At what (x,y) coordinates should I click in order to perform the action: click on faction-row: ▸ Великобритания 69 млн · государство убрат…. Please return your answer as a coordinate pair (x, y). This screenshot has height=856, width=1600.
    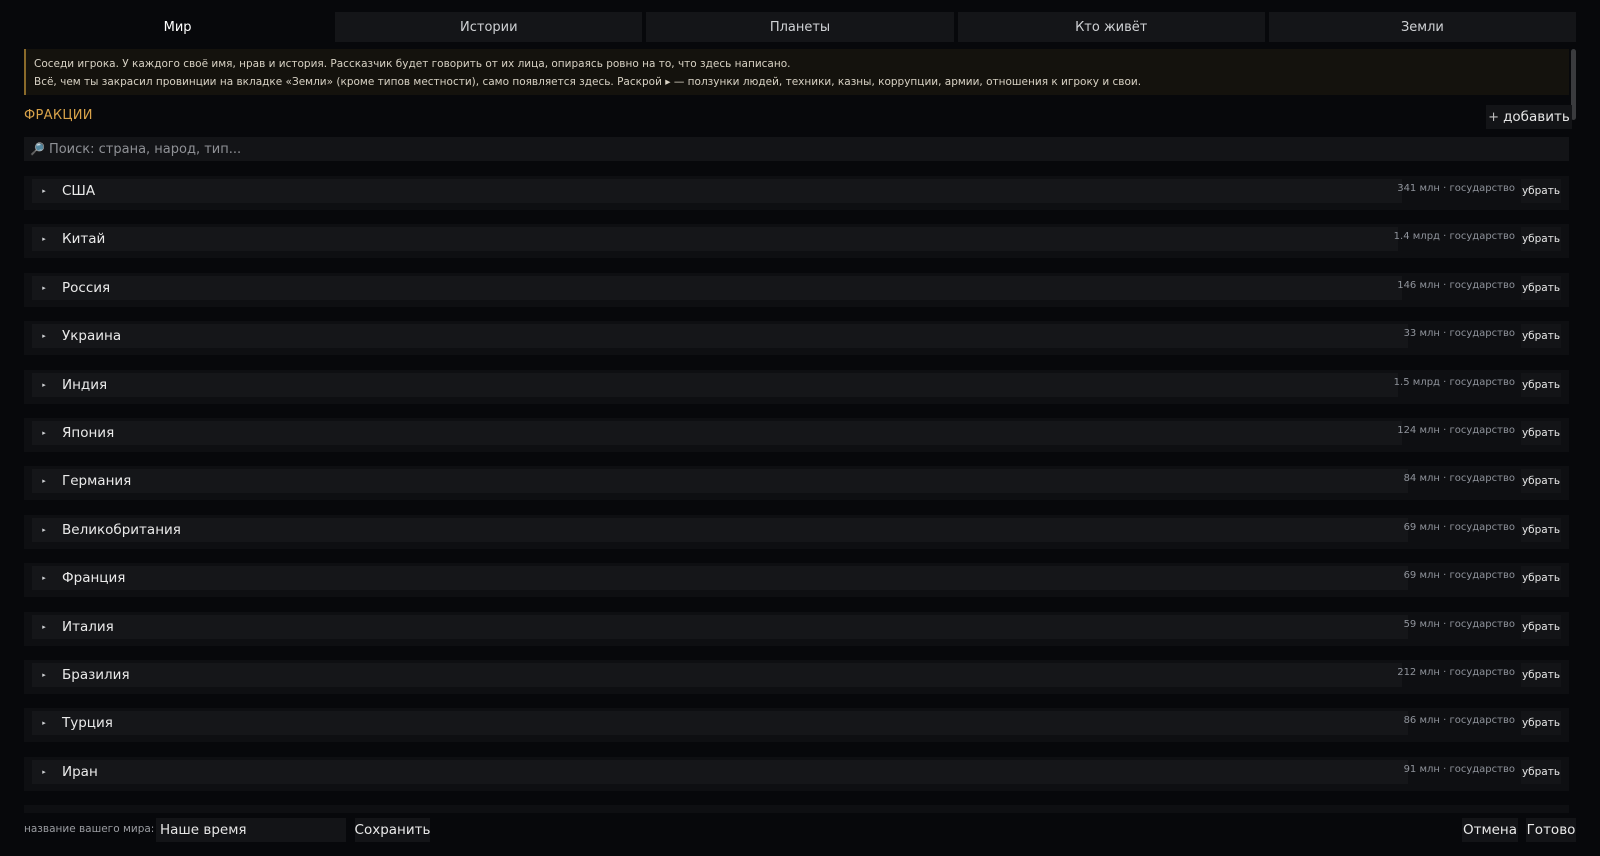
    Looking at the image, I should click on (796, 531).